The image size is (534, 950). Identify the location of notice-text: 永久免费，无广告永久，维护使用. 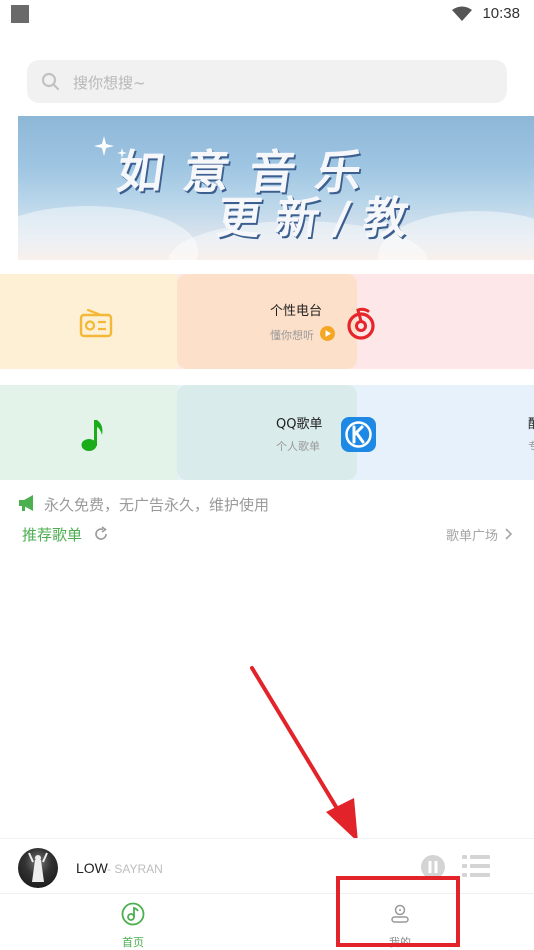
(157, 505).